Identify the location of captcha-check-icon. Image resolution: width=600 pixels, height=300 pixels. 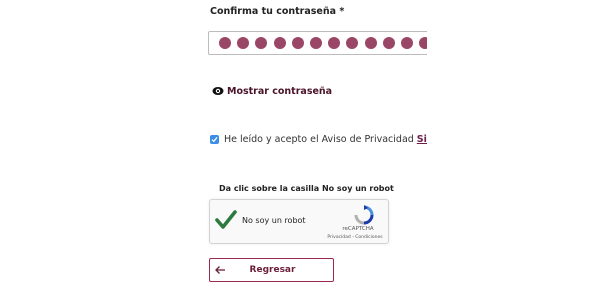
(226, 220).